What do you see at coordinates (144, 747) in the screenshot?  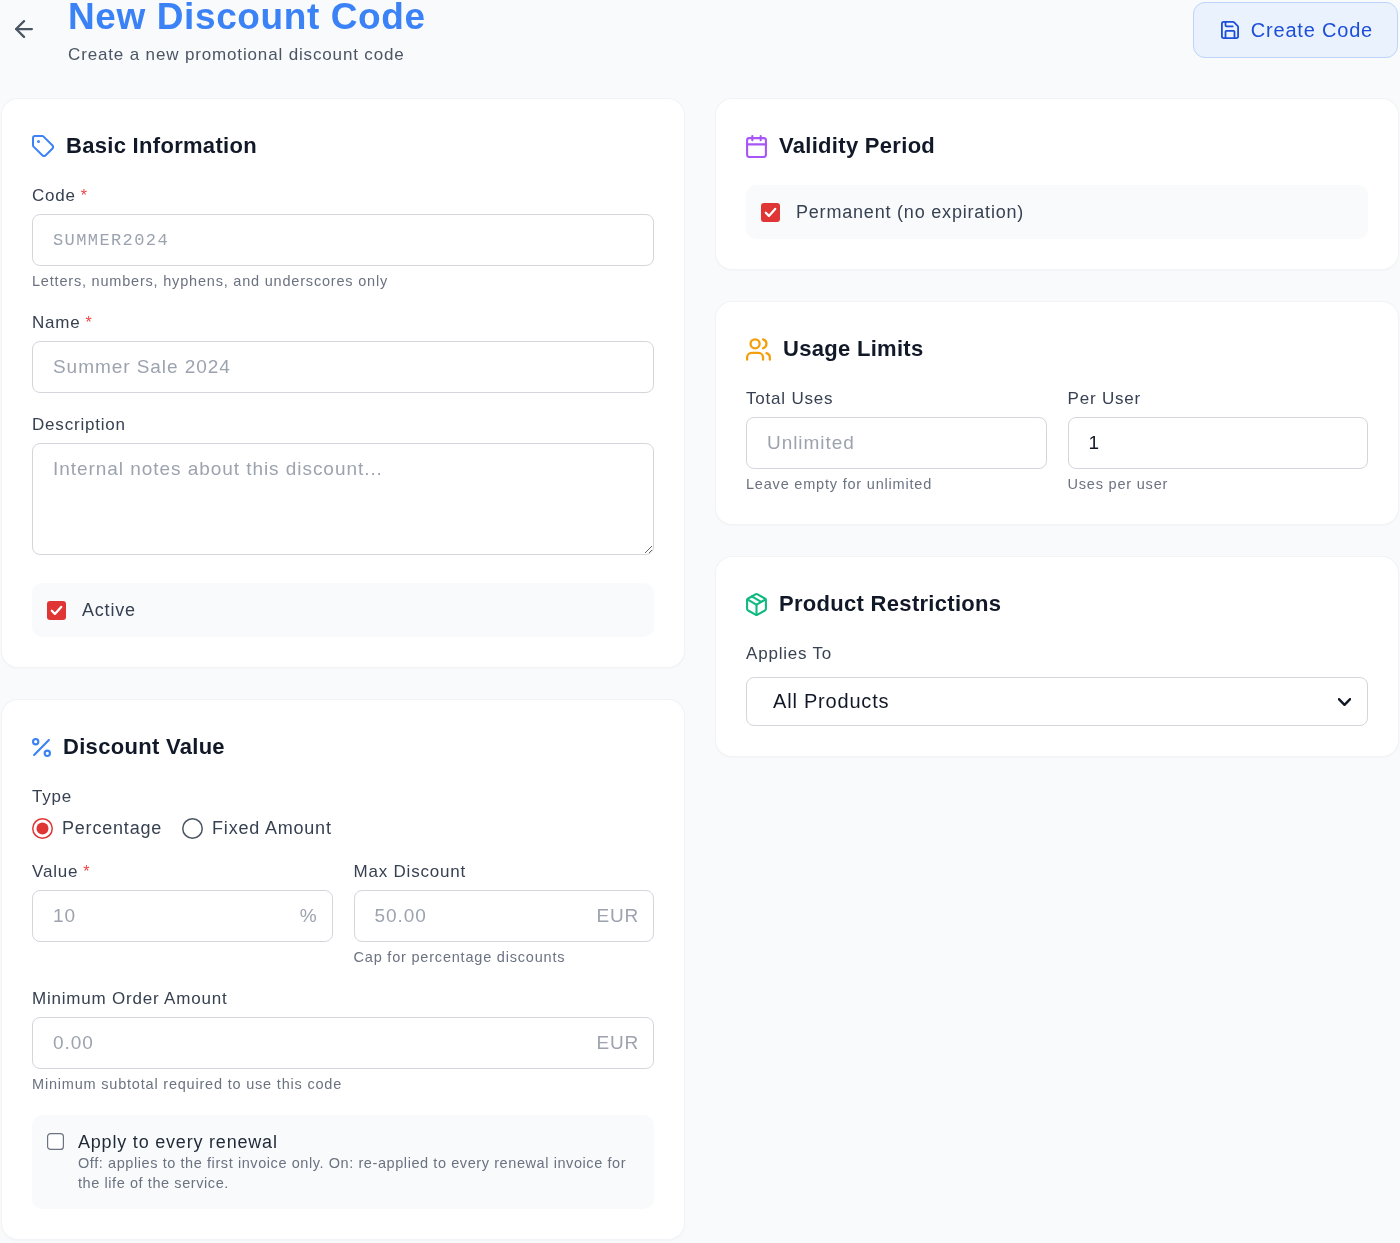 I see `section-title: Discount Value` at bounding box center [144, 747].